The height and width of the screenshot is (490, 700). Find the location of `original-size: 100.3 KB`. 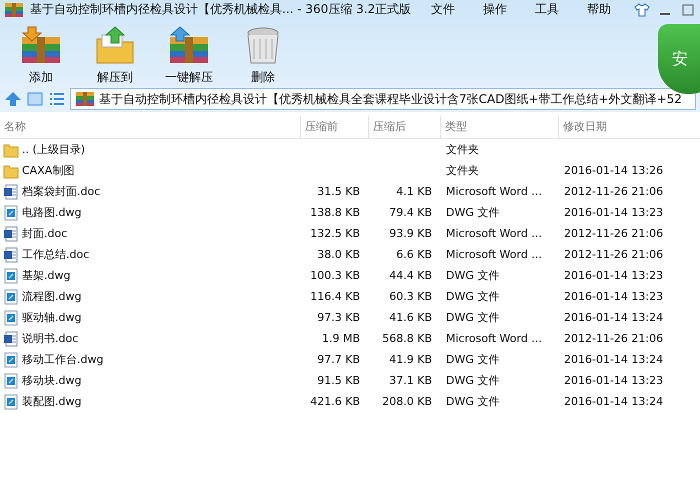

original-size: 100.3 KB is located at coordinates (335, 275).